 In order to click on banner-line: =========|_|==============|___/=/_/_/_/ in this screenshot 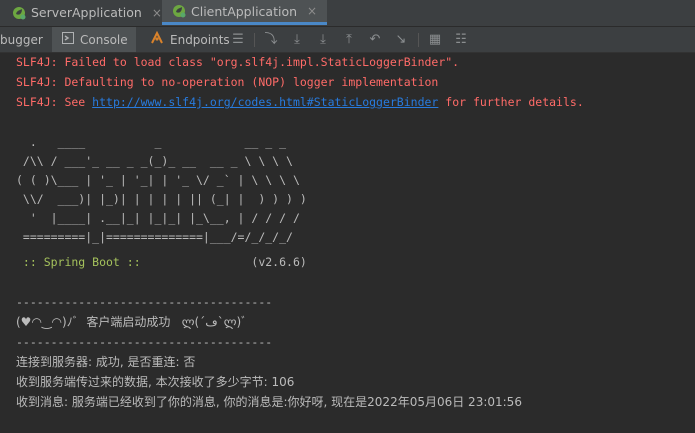, I will do `click(154, 237)`.